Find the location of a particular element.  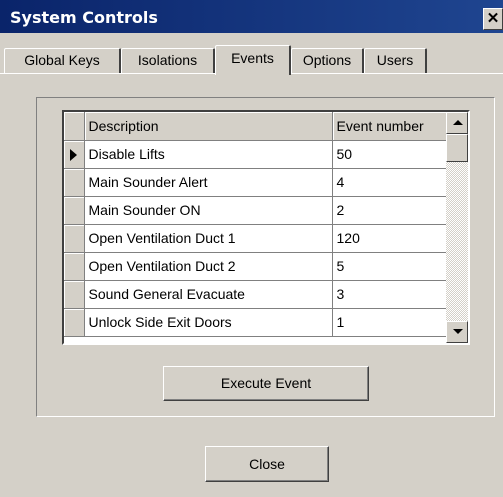

tab-label: Events is located at coordinates (252, 58).